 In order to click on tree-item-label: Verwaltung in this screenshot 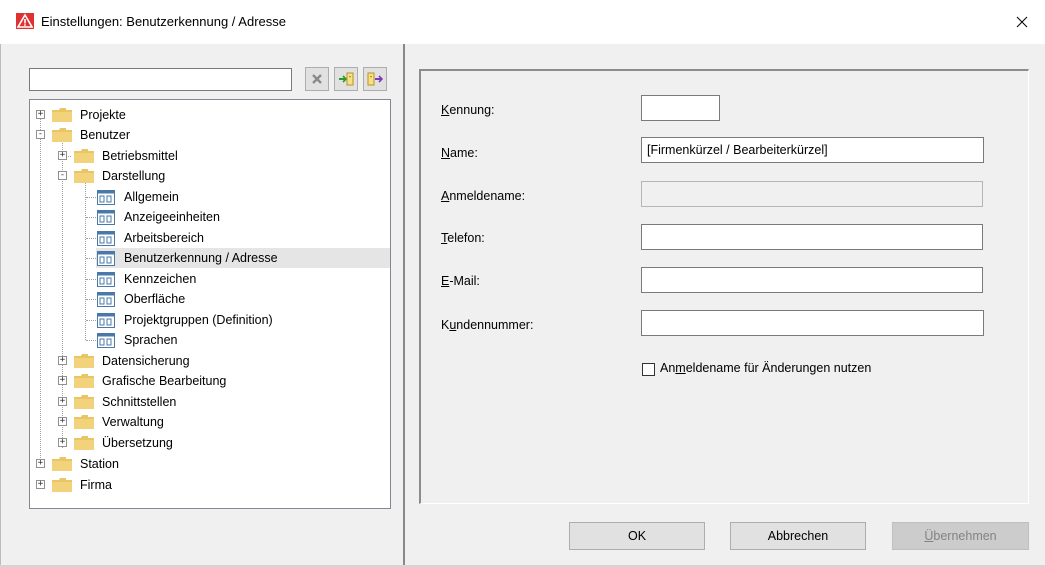, I will do `click(133, 422)`.